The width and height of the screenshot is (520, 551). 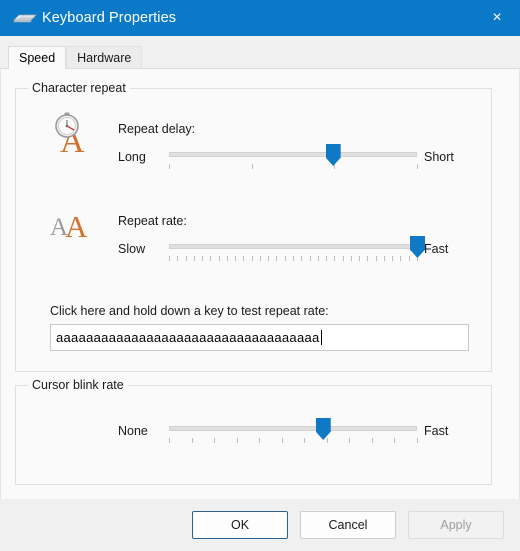 What do you see at coordinates (104, 57) in the screenshot?
I see `tab-hardware: Hardware` at bounding box center [104, 57].